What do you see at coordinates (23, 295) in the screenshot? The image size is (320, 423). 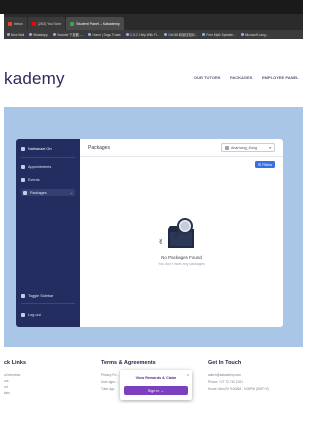 I see `toggle-icon` at bounding box center [23, 295].